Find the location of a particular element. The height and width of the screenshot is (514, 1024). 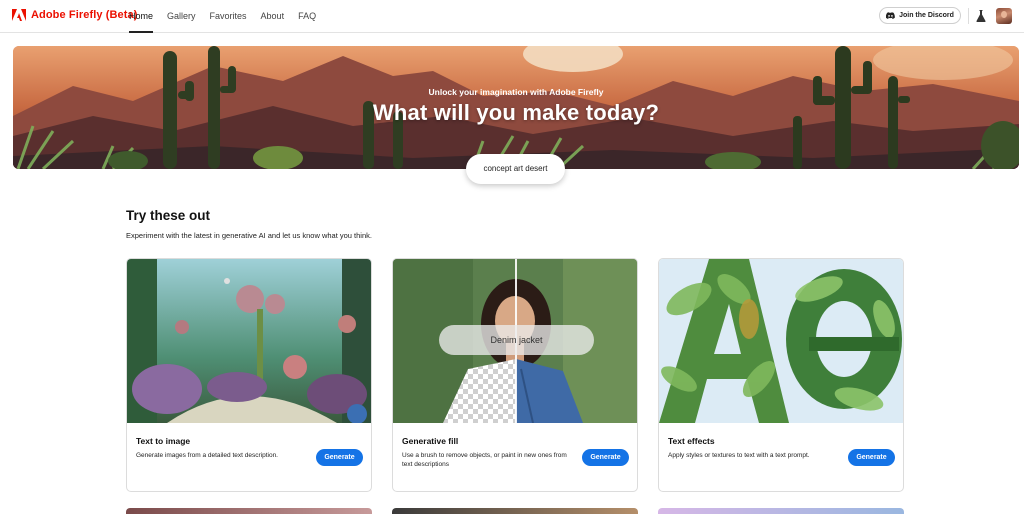

hero-prompt-input: concept art desert is located at coordinates (515, 169).